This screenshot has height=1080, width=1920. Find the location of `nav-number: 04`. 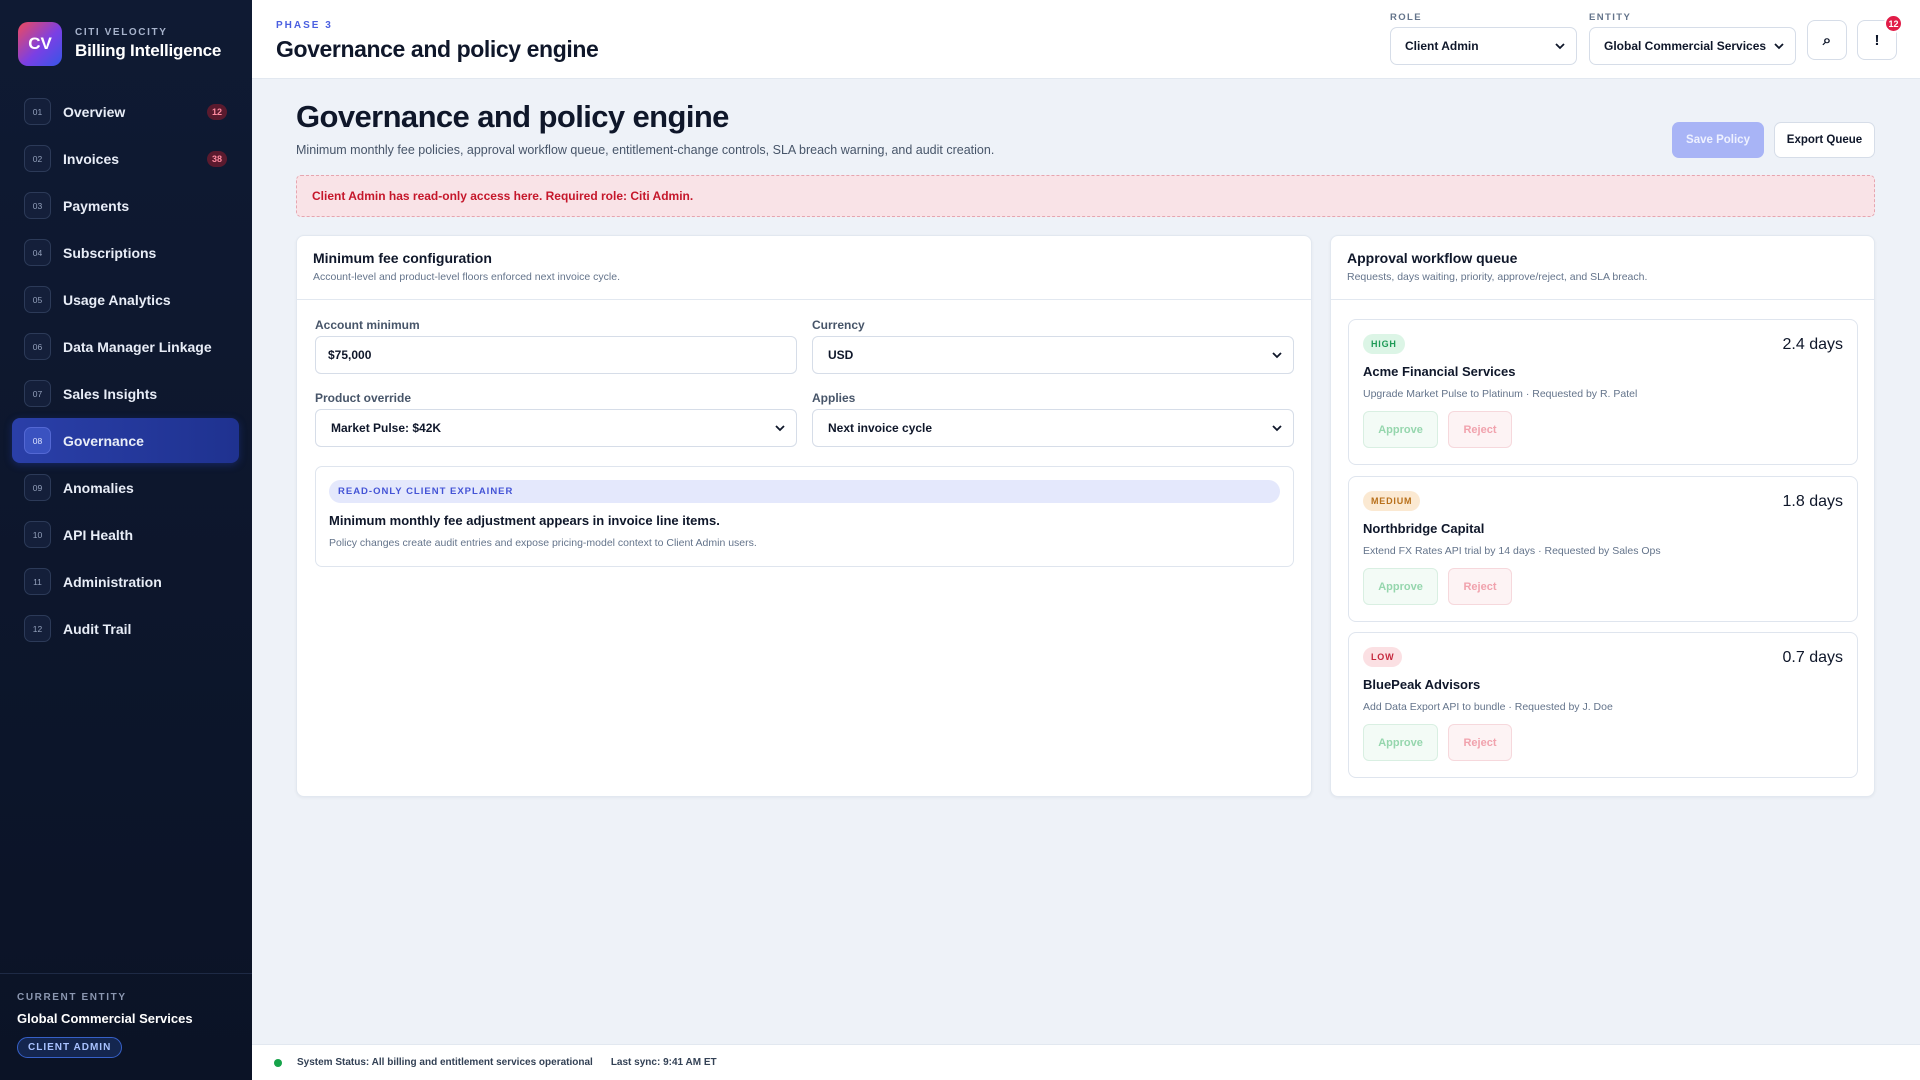

nav-number: 04 is located at coordinates (37, 252).